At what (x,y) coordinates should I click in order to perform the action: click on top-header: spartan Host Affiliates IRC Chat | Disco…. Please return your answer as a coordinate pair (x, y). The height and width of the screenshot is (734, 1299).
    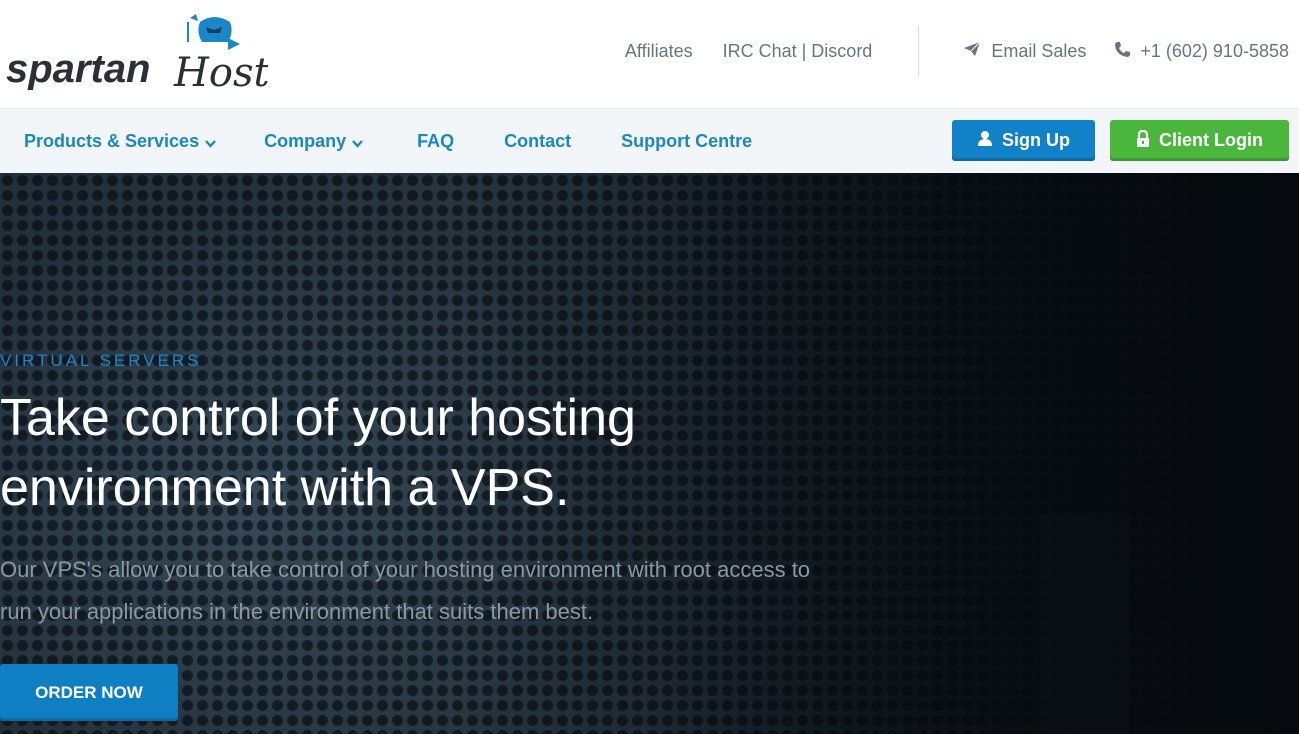
    Looking at the image, I should click on (649, 54).